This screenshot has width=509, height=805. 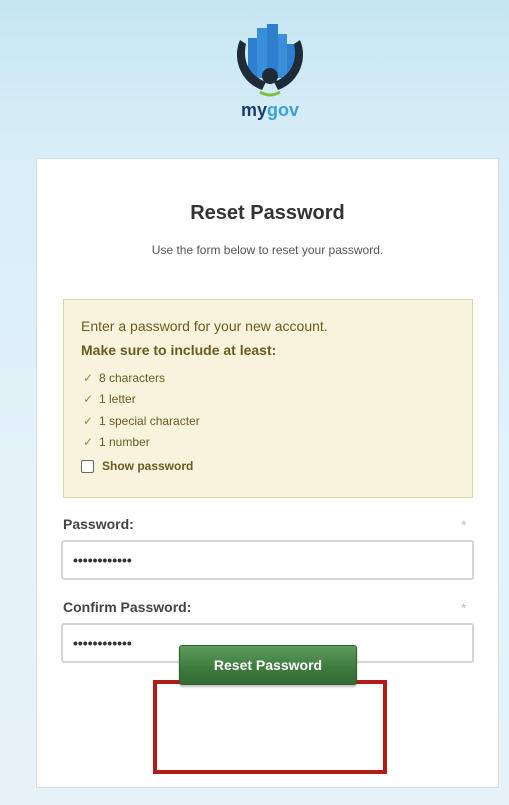 I want to click on show-password-toggle: Show password, so click(x=137, y=466).